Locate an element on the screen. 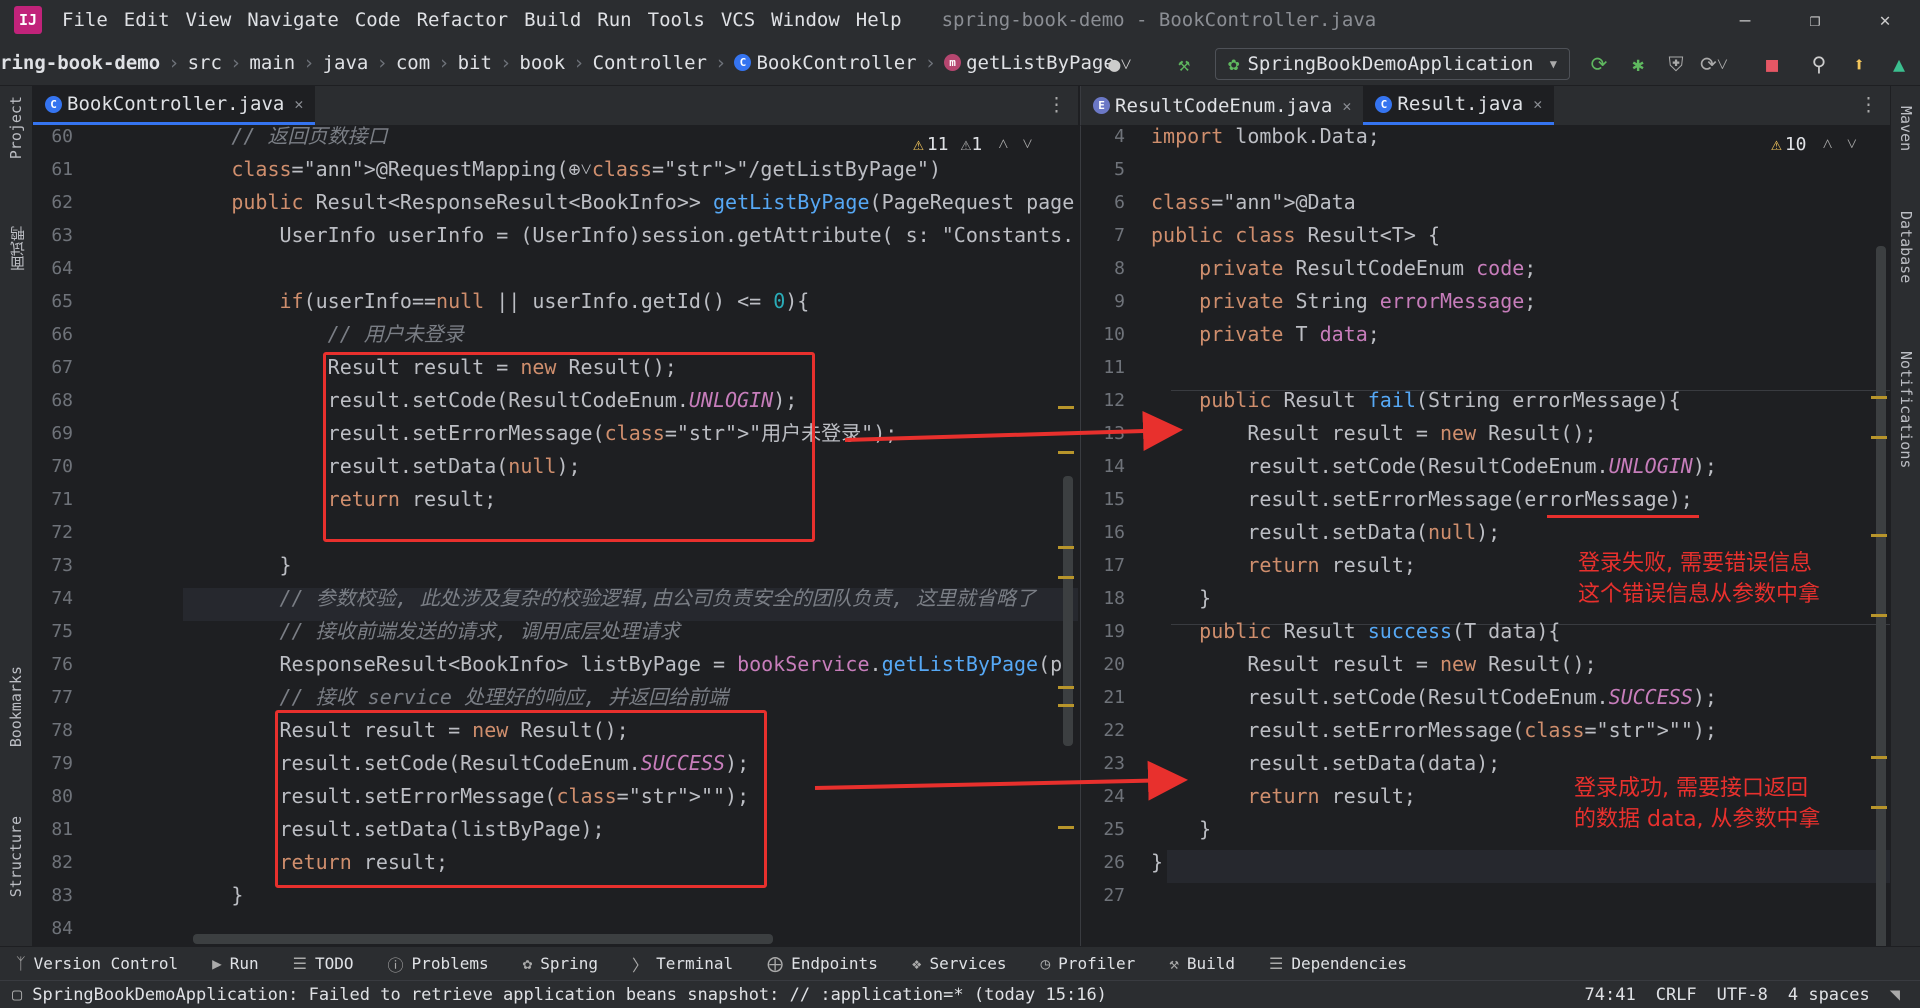 This screenshot has height=1008, width=1920. minimize-icon: — is located at coordinates (1745, 20).